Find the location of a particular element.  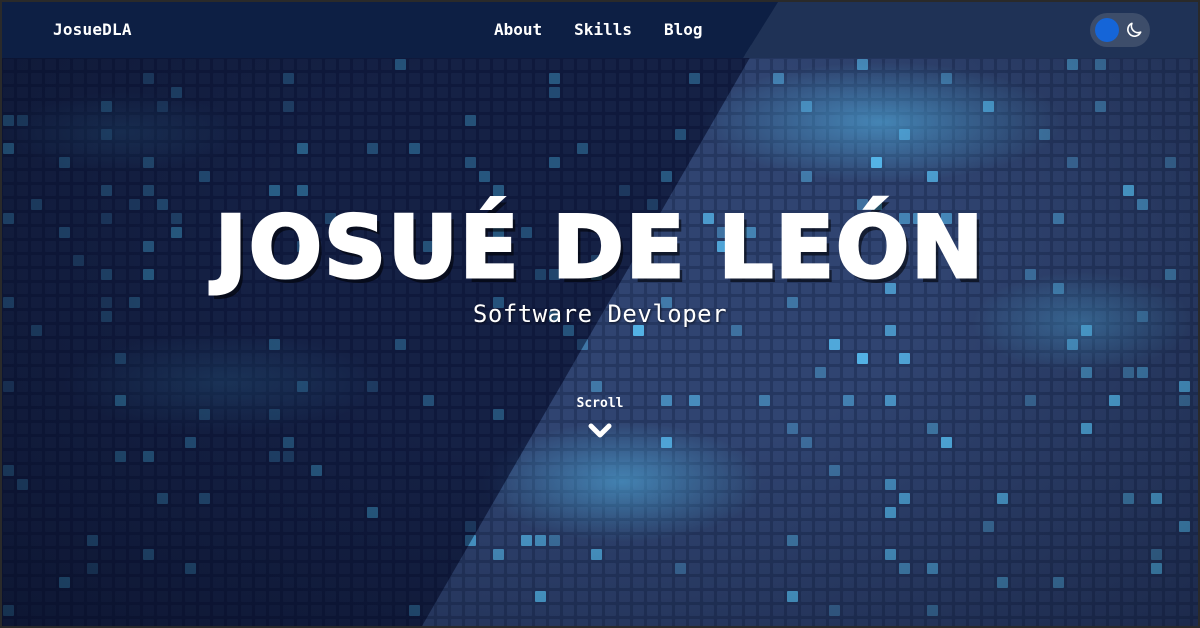

theme-toggle is located at coordinates (1120, 30).